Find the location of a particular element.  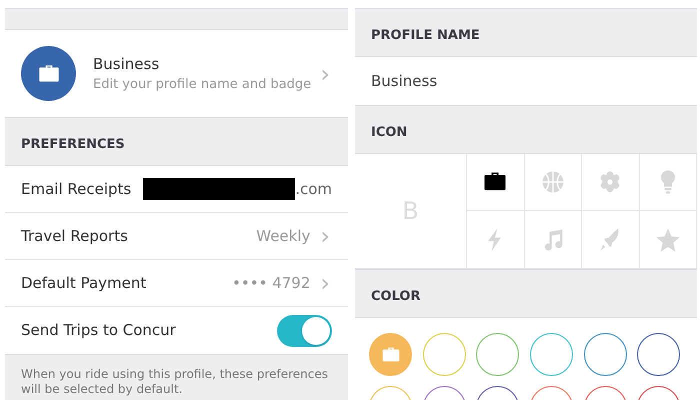

row-value: .com is located at coordinates (313, 189).